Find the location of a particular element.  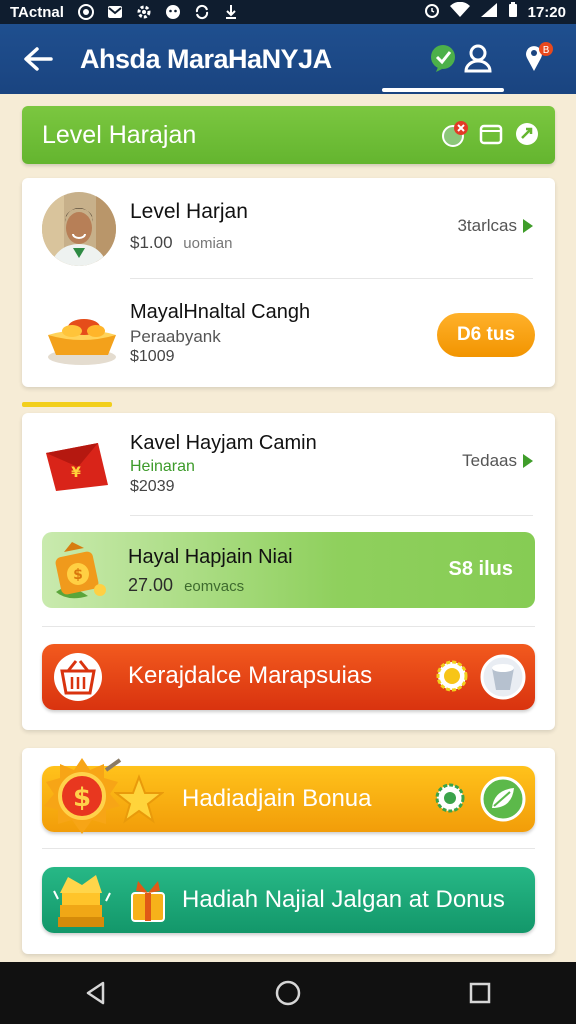

item-price: $2039 is located at coordinates (152, 486).